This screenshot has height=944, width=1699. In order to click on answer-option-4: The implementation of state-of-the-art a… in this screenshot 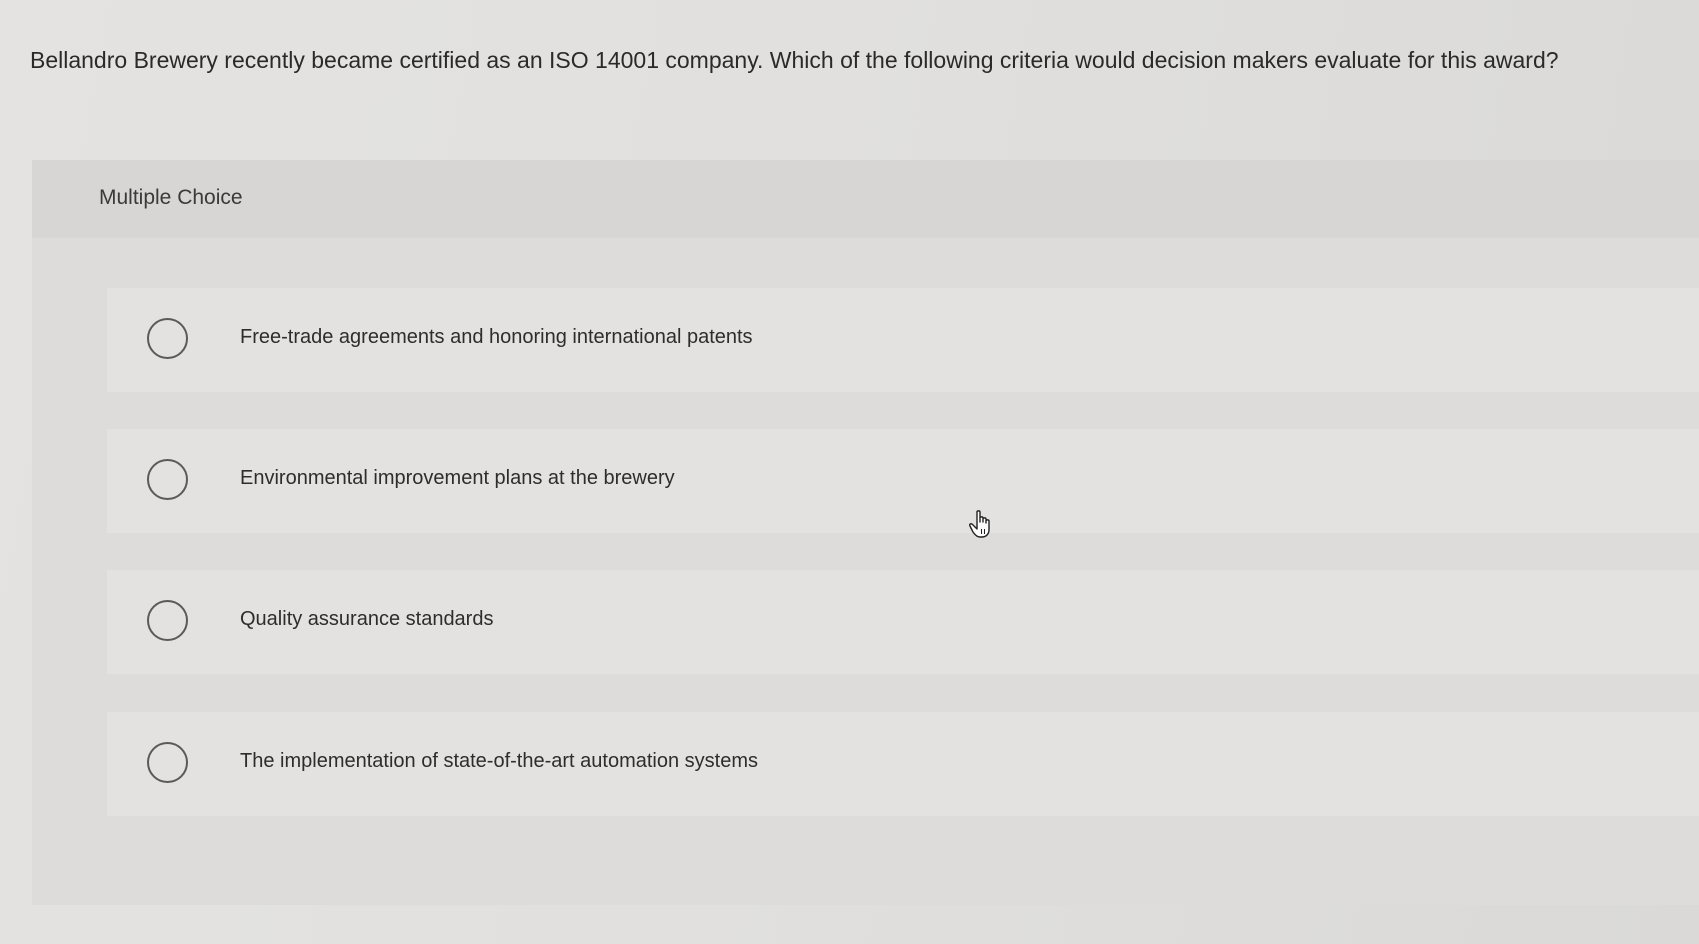, I will do `click(903, 764)`.